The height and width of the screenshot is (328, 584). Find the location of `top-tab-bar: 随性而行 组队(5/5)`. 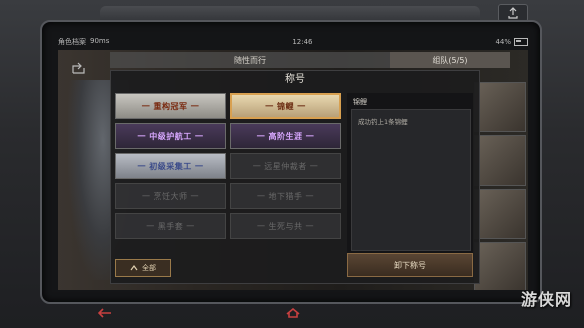

top-tab-bar: 随性而行 组队(5/5) is located at coordinates (310, 60).